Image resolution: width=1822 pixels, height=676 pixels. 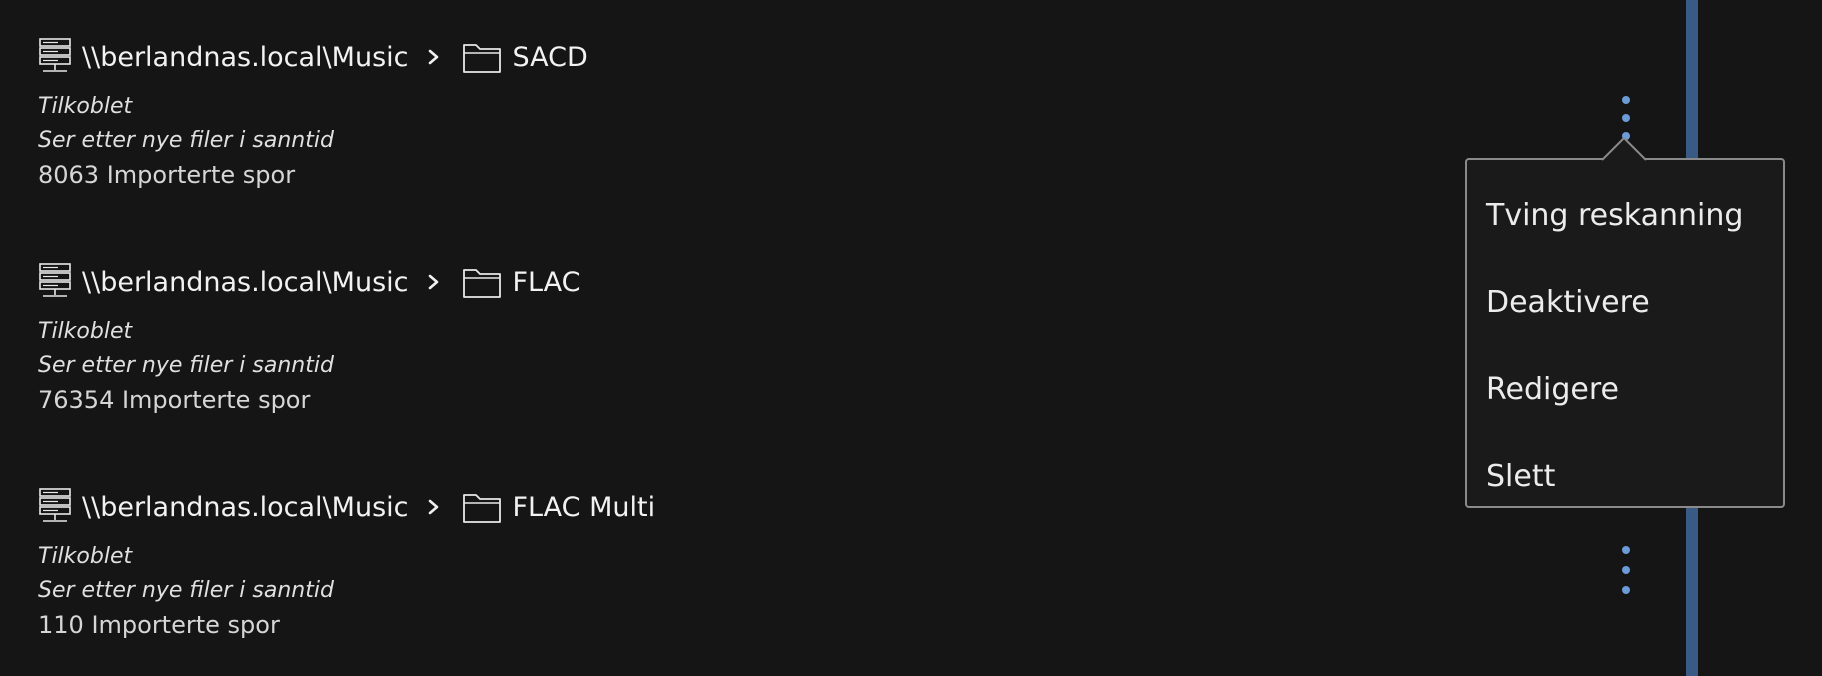 I want to click on folder-name: SACD, so click(x=550, y=57).